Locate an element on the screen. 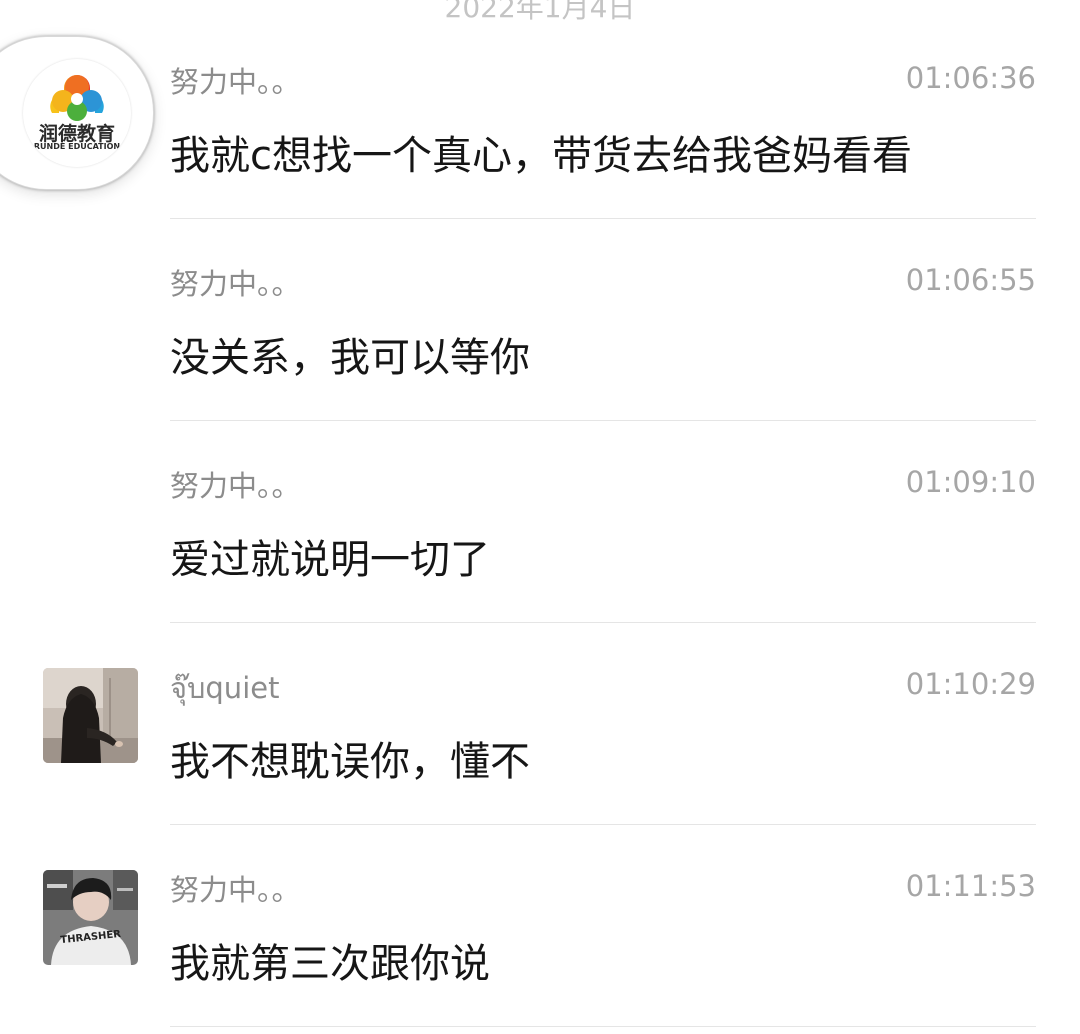 The width and height of the screenshot is (1080, 1034). message-text: 我就c想找一个真心，带货去给我爸妈看看 is located at coordinates (541, 152).